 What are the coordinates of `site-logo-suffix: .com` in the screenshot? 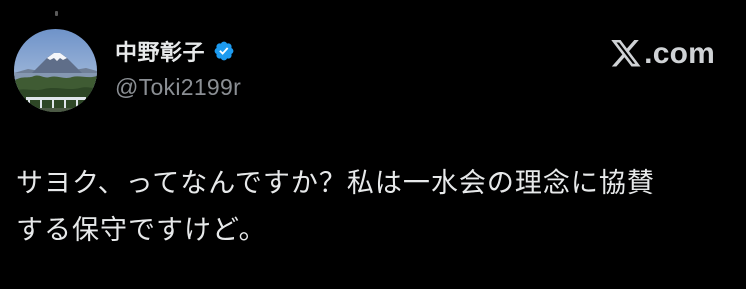 It's located at (679, 53).